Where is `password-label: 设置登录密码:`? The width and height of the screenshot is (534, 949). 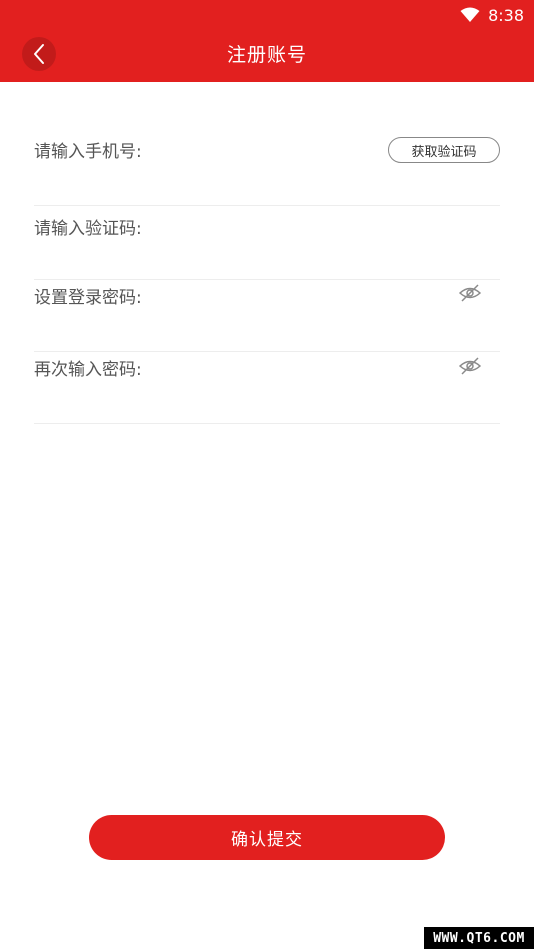
password-label: 设置登录密码: is located at coordinates (88, 298).